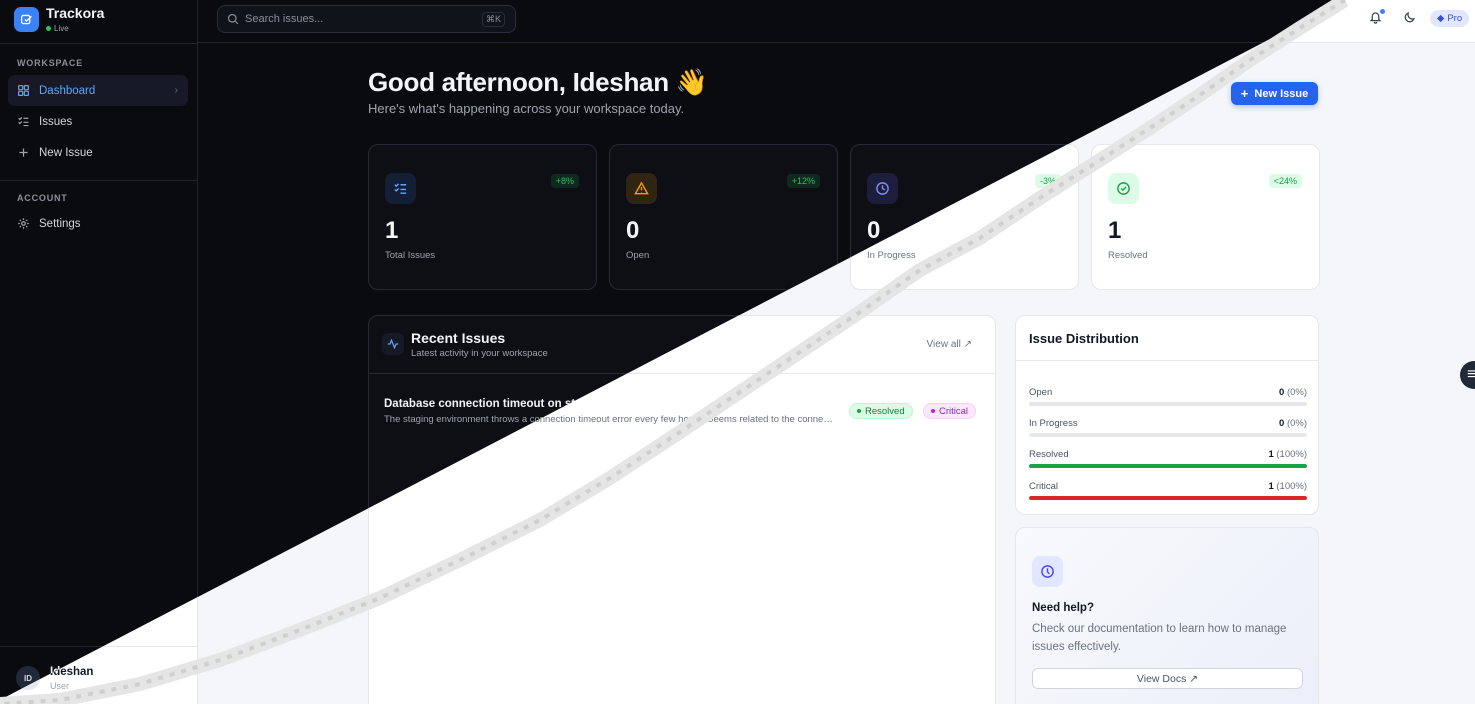  Describe the element at coordinates (1441, 18) in the screenshot. I see `diamond-icon: ◆` at that location.